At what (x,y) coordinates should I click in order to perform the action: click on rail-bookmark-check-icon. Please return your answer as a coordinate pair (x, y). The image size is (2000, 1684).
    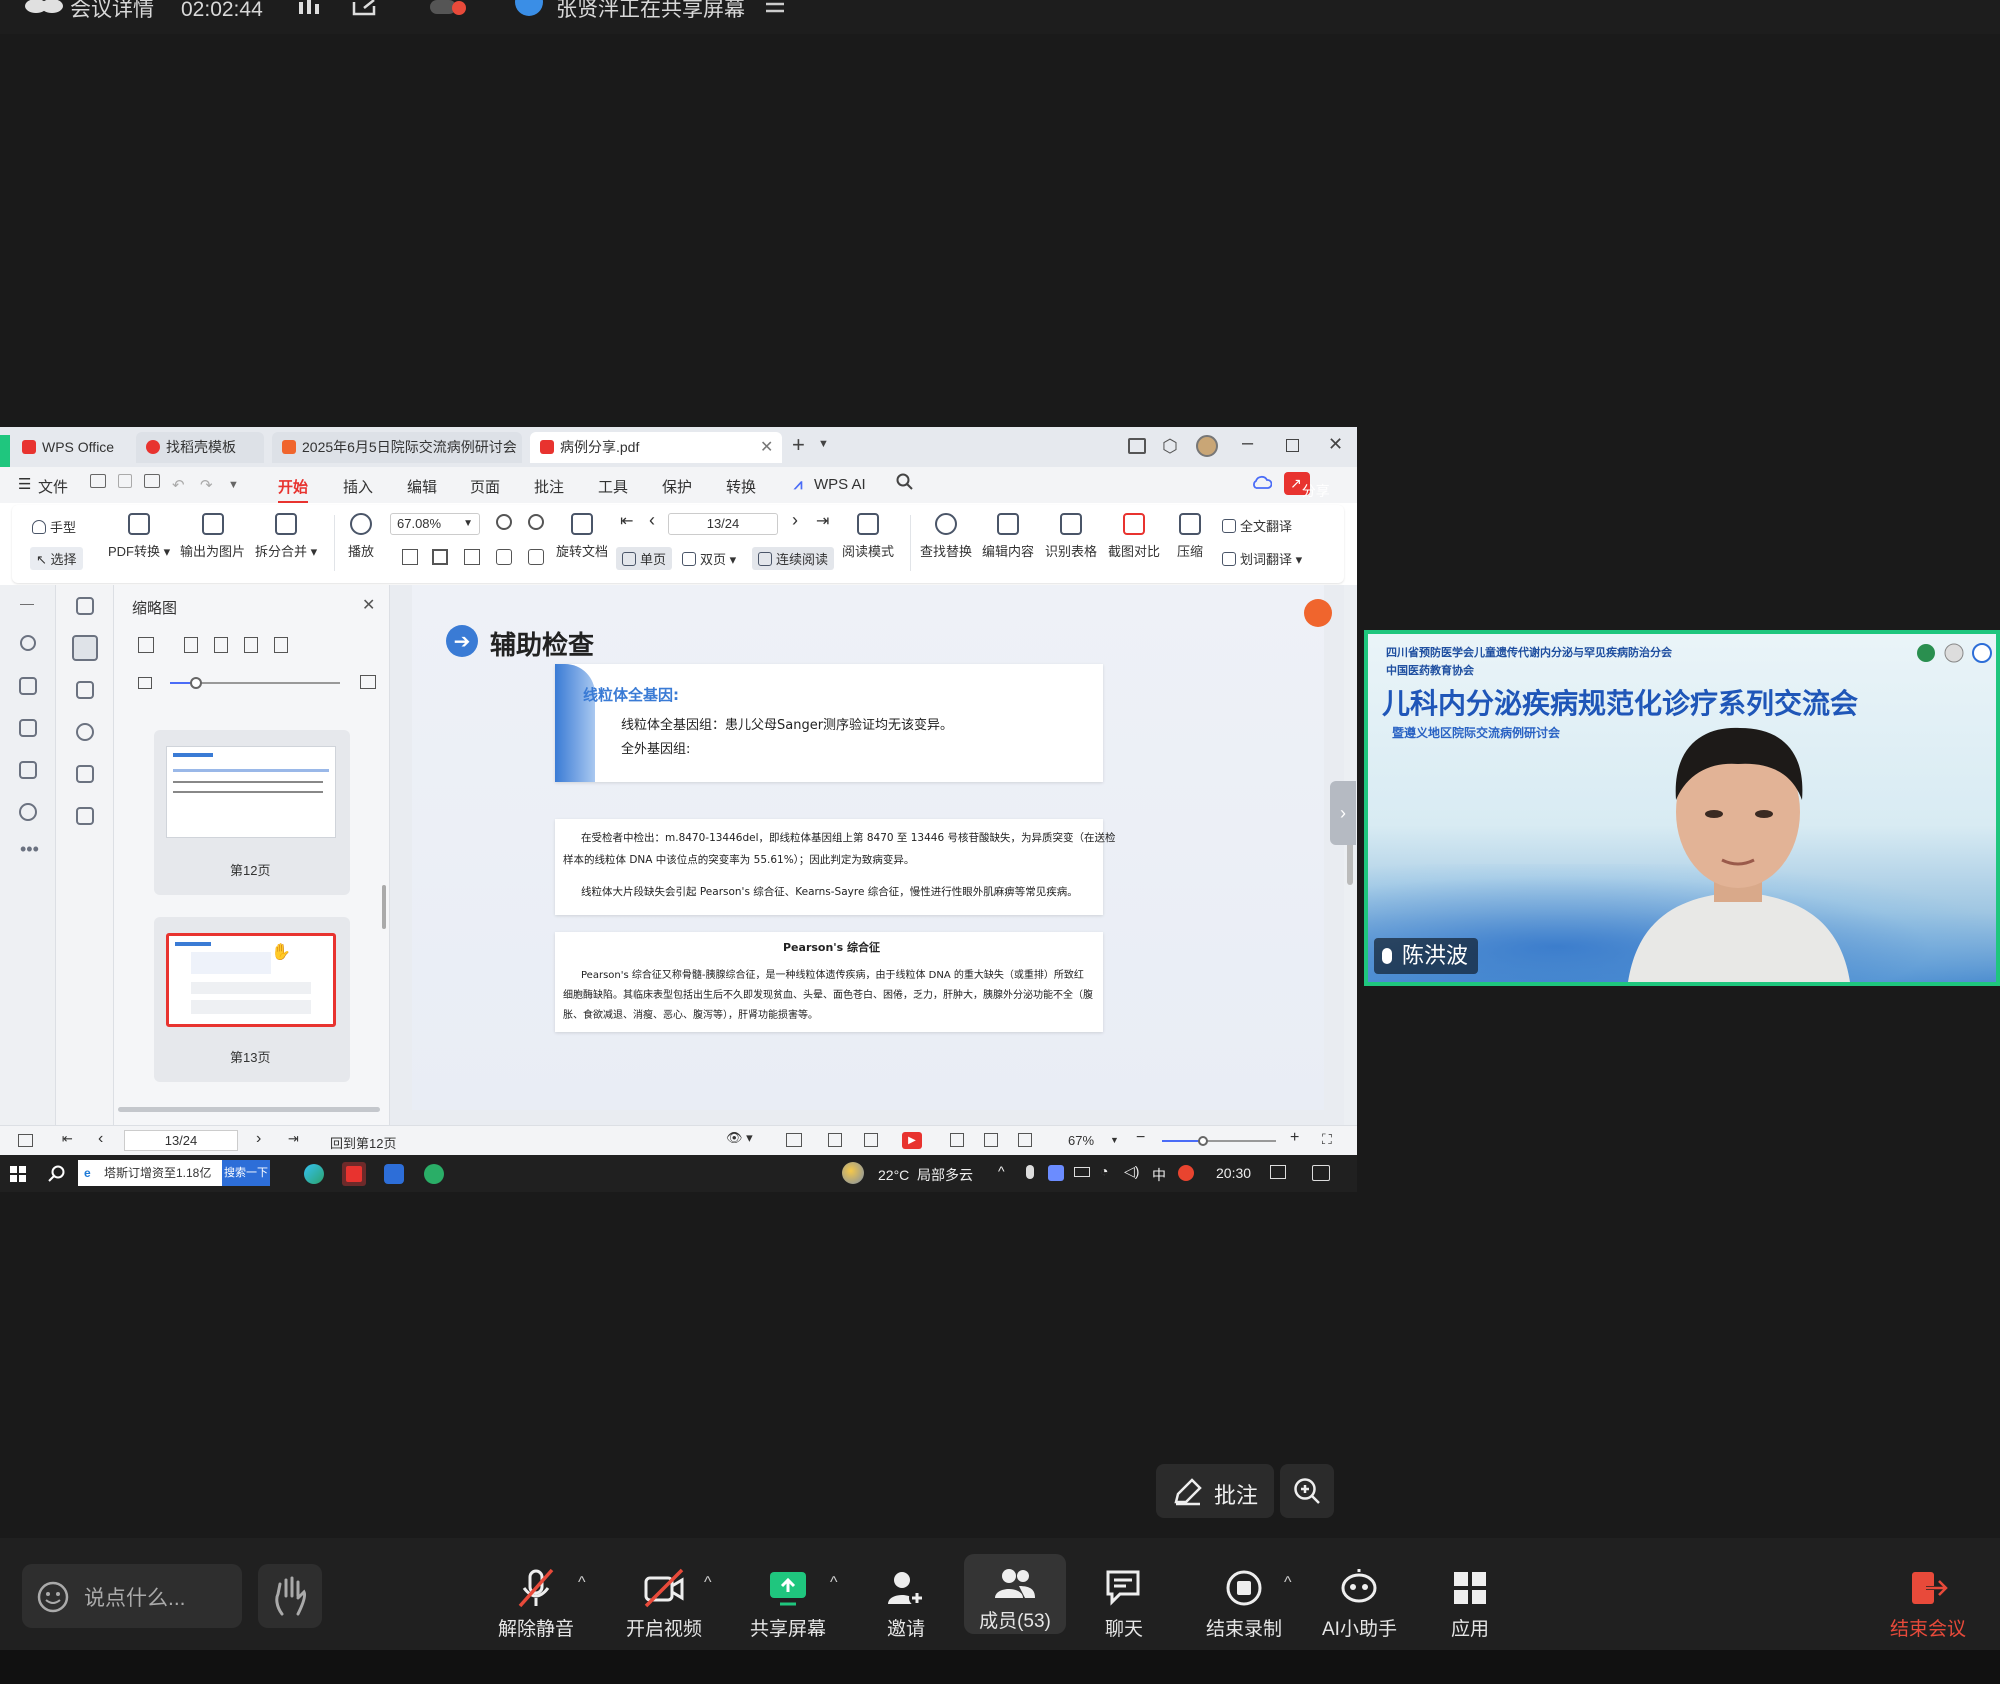
    Looking at the image, I should click on (28, 770).